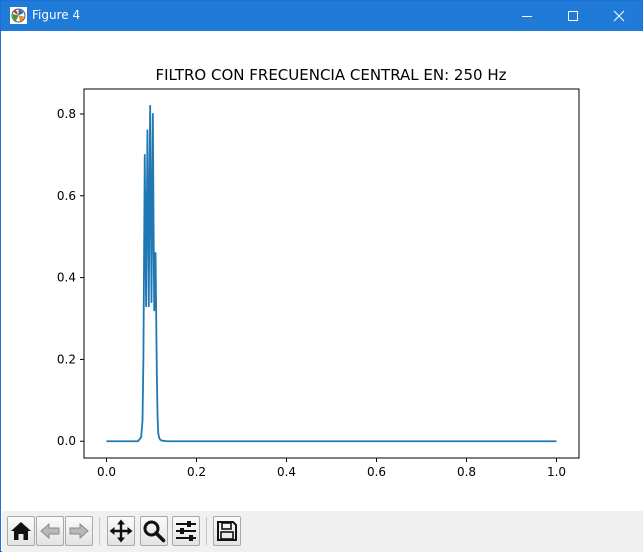 The height and width of the screenshot is (552, 643). I want to click on forward-arrow-icon, so click(79, 531).